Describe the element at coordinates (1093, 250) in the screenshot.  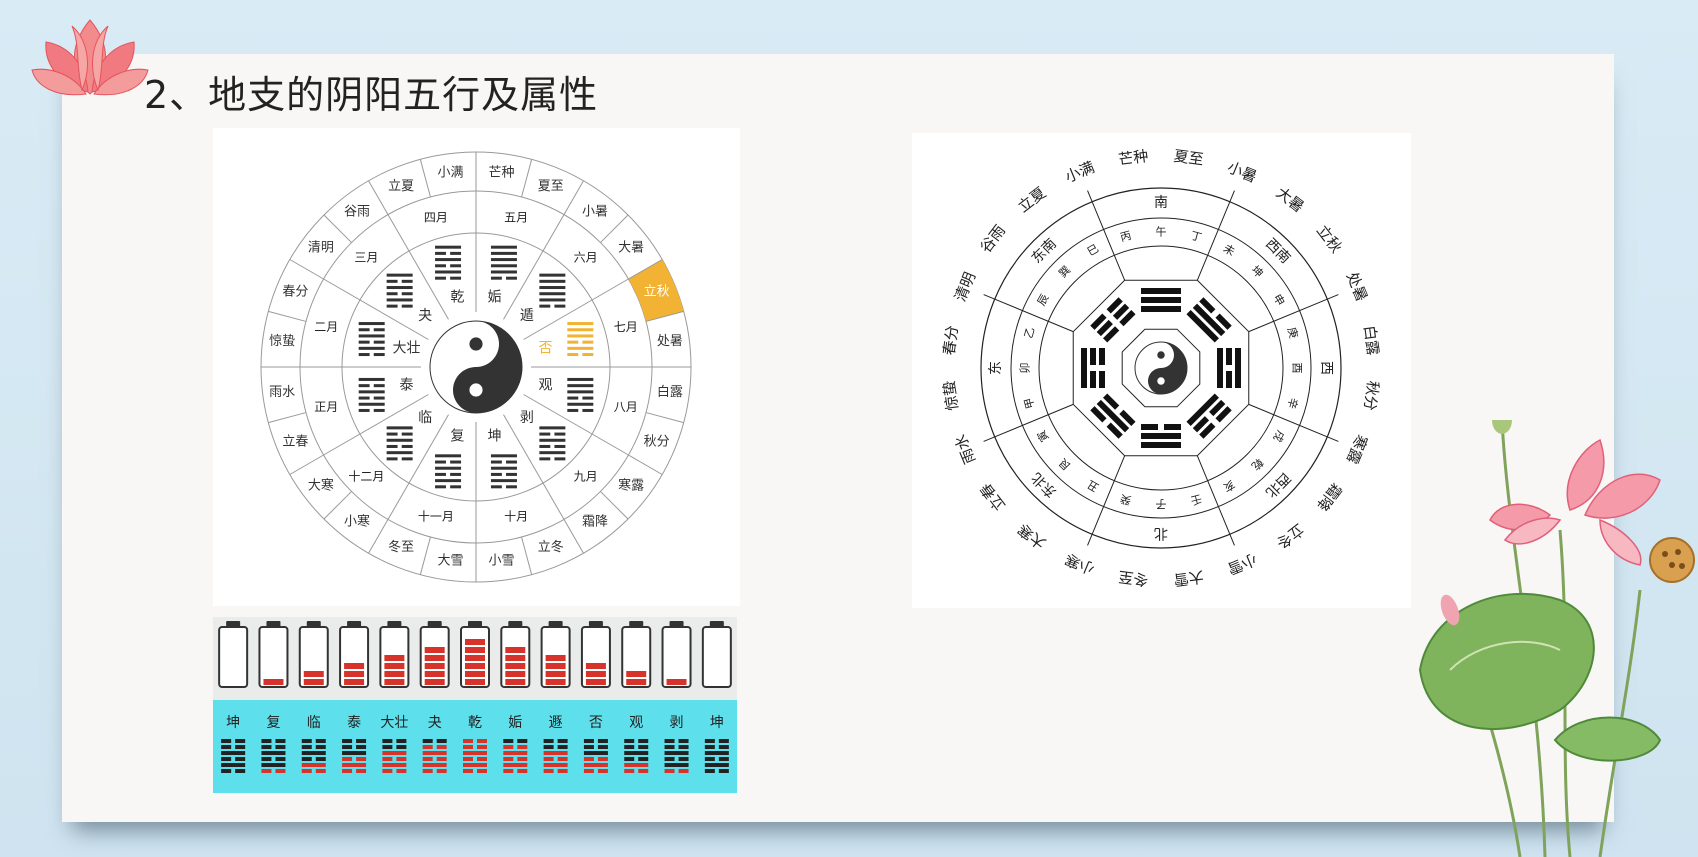
I see `stem-branch-label: 巳` at that location.